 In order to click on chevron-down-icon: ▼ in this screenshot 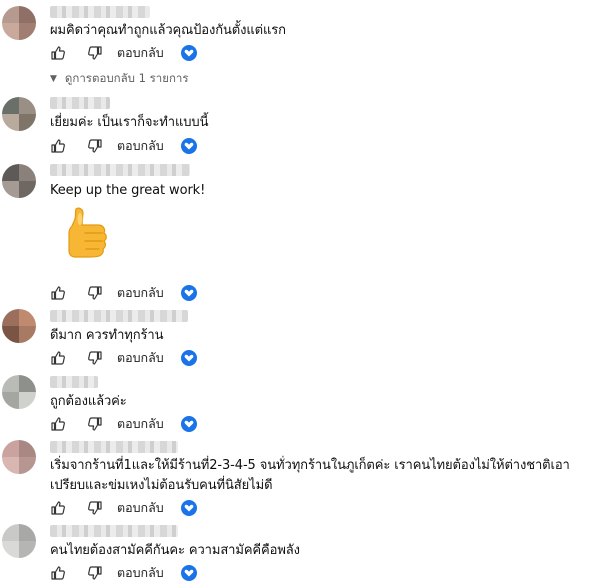, I will do `click(53, 79)`.